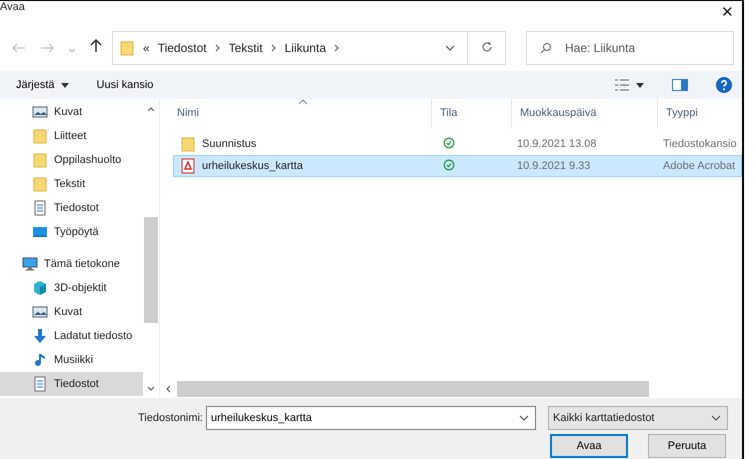 The height and width of the screenshot is (459, 755). I want to click on filename-field: urheilukeskus_kartta, so click(371, 418).